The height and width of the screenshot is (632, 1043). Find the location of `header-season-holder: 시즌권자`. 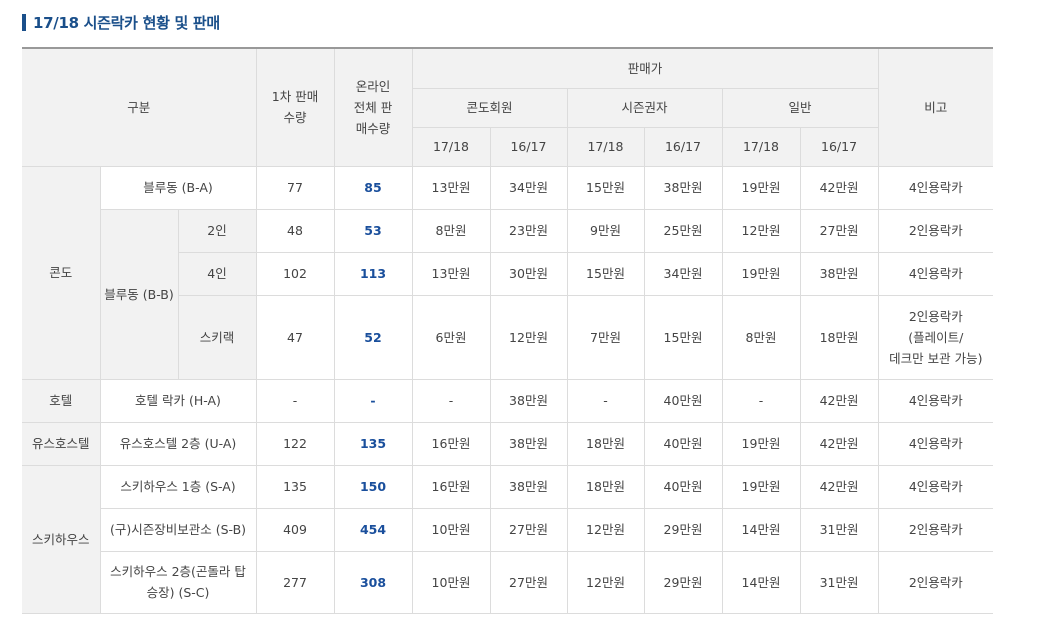

header-season-holder: 시즌권자 is located at coordinates (644, 107).